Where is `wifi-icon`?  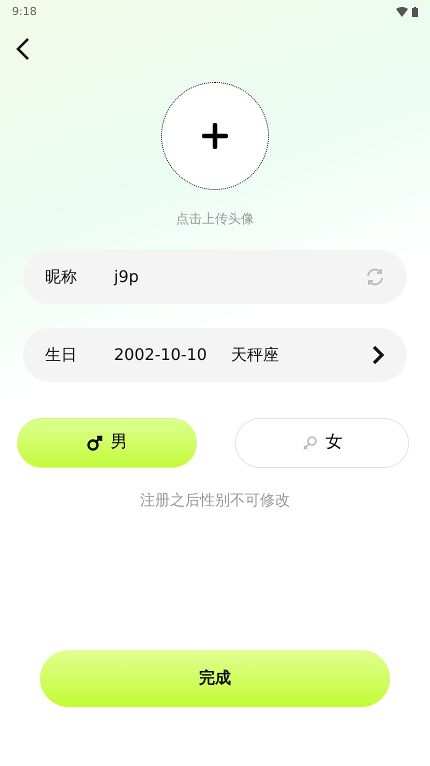 wifi-icon is located at coordinates (402, 12).